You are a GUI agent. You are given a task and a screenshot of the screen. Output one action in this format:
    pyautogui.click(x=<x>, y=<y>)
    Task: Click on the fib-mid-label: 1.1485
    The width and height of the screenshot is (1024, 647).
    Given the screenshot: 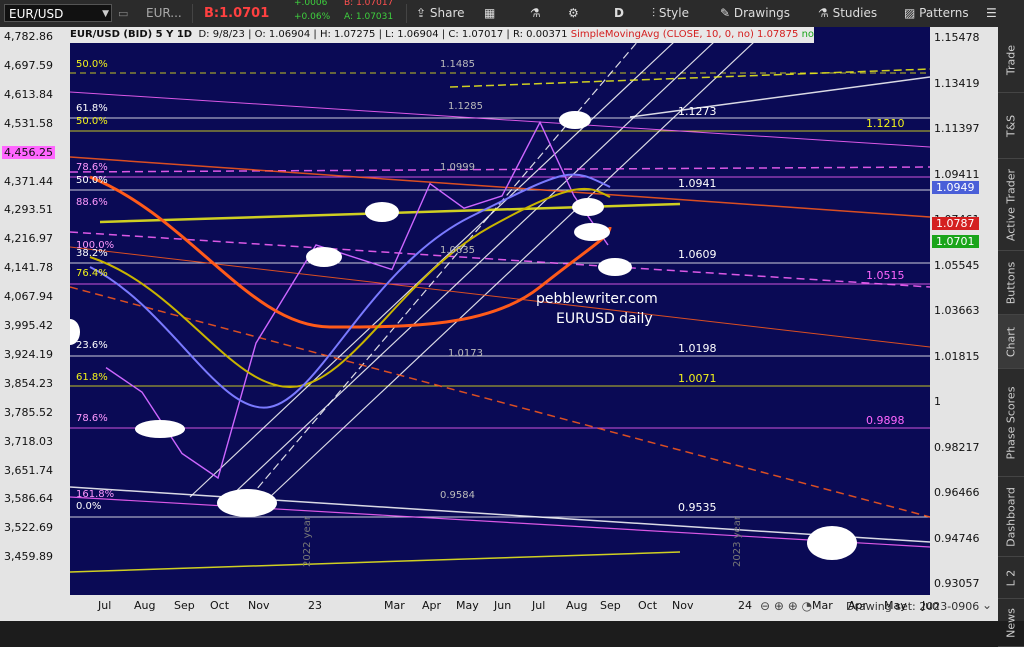 What is the action you would take?
    pyautogui.click(x=457, y=64)
    